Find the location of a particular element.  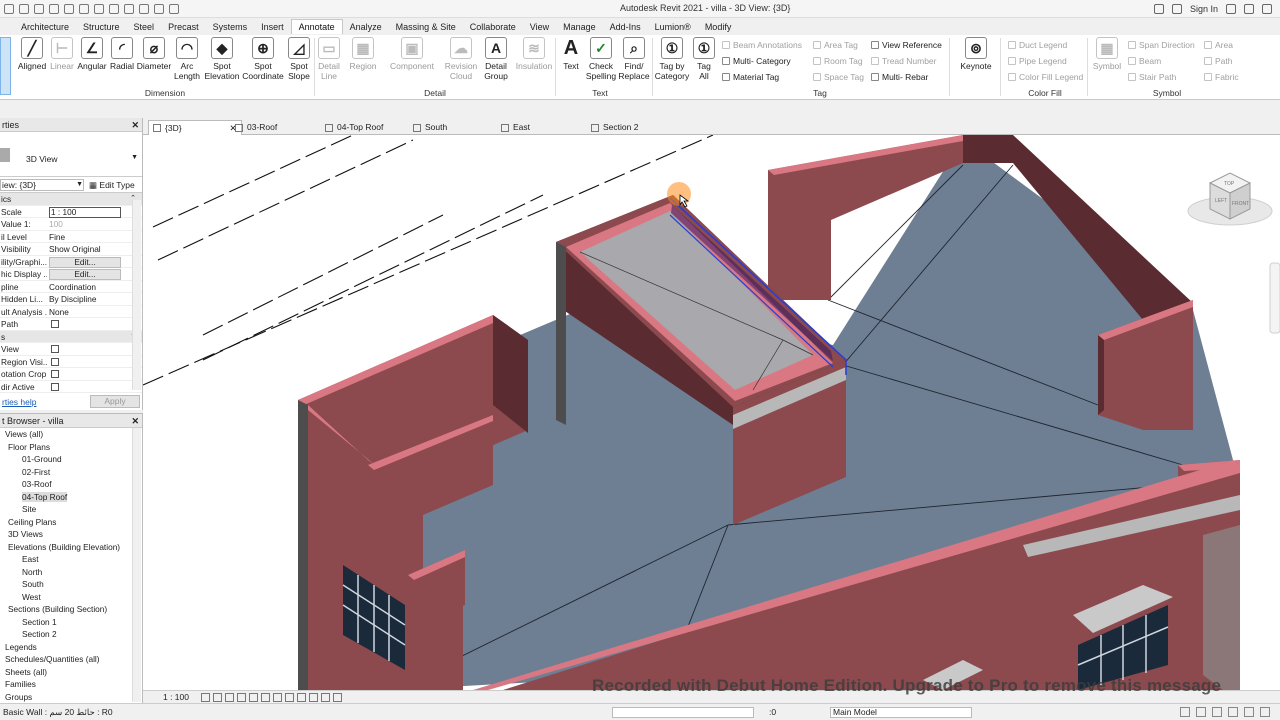

symbol-button: ▦ Symbol is located at coordinates (1107, 54).